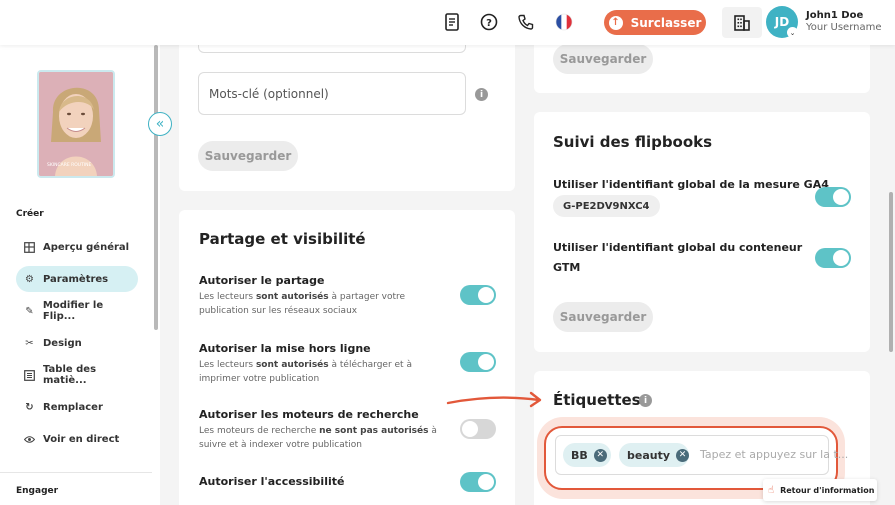 The image size is (895, 505). What do you see at coordinates (579, 455) in the screenshot?
I see `tag-label: BB` at bounding box center [579, 455].